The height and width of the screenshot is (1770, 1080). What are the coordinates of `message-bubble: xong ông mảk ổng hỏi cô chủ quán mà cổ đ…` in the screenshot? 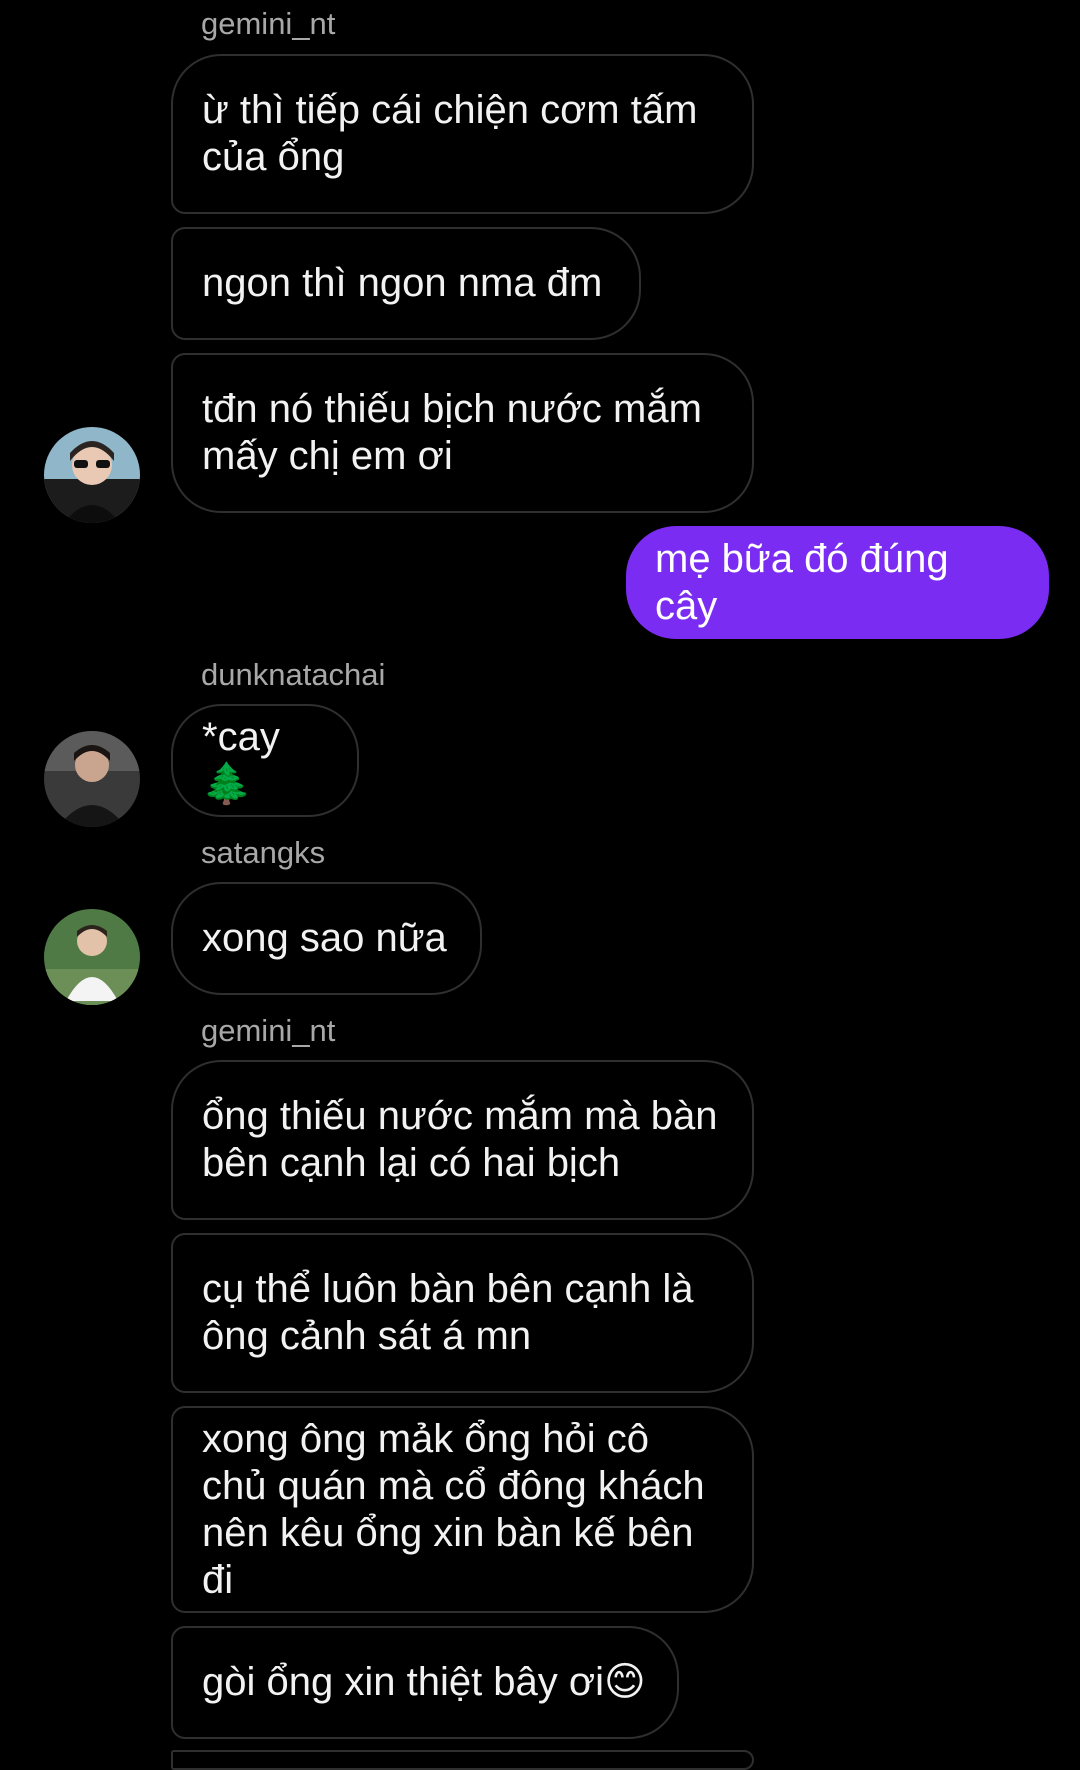 It's located at (462, 1509).